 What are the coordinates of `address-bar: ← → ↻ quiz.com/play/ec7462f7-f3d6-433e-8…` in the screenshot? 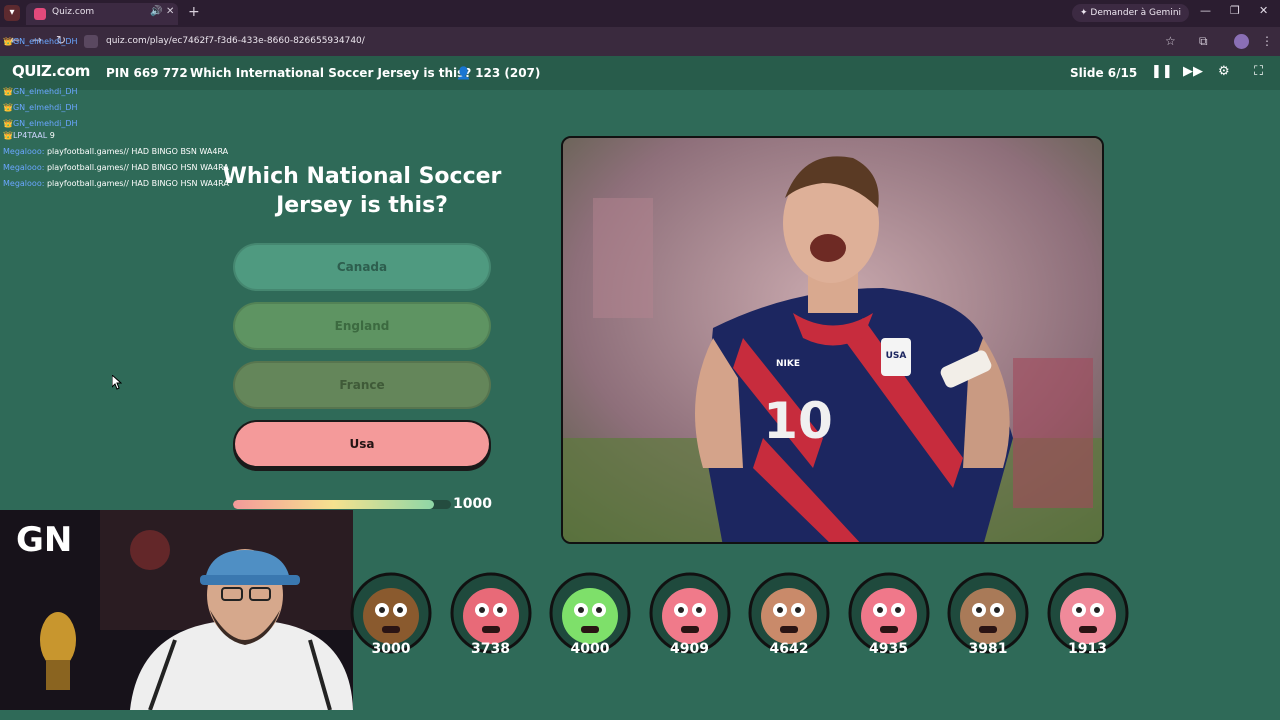 It's located at (640, 41).